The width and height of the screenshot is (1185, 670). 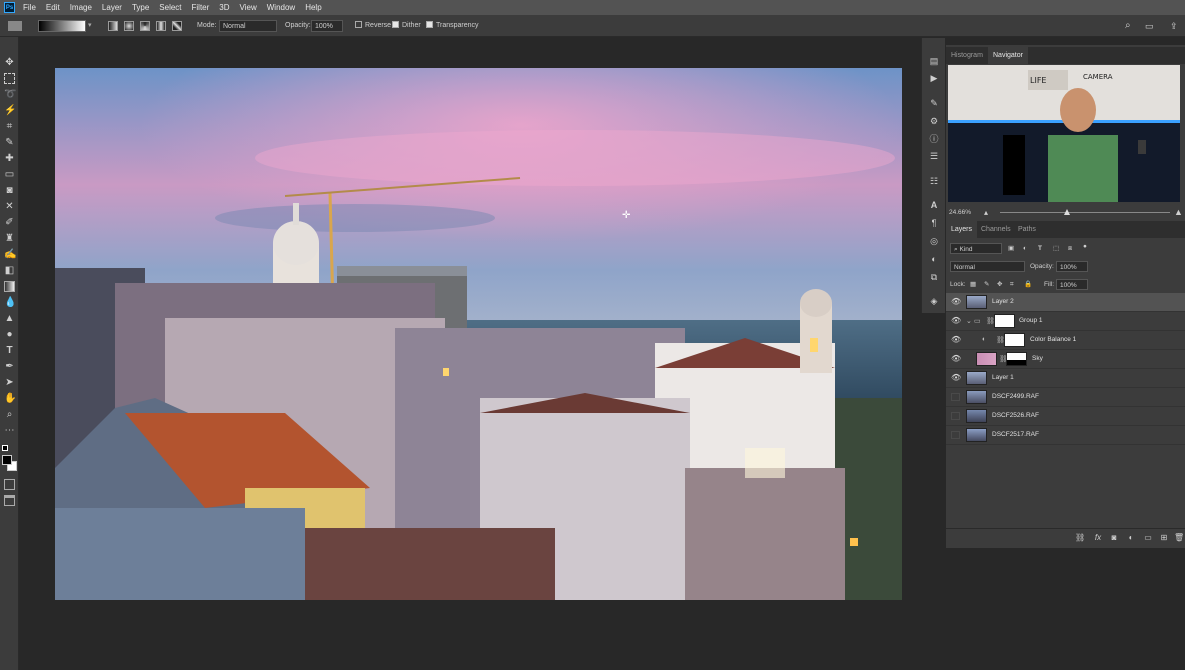 What do you see at coordinates (934, 61) in the screenshot?
I see `history-icon: ▤` at bounding box center [934, 61].